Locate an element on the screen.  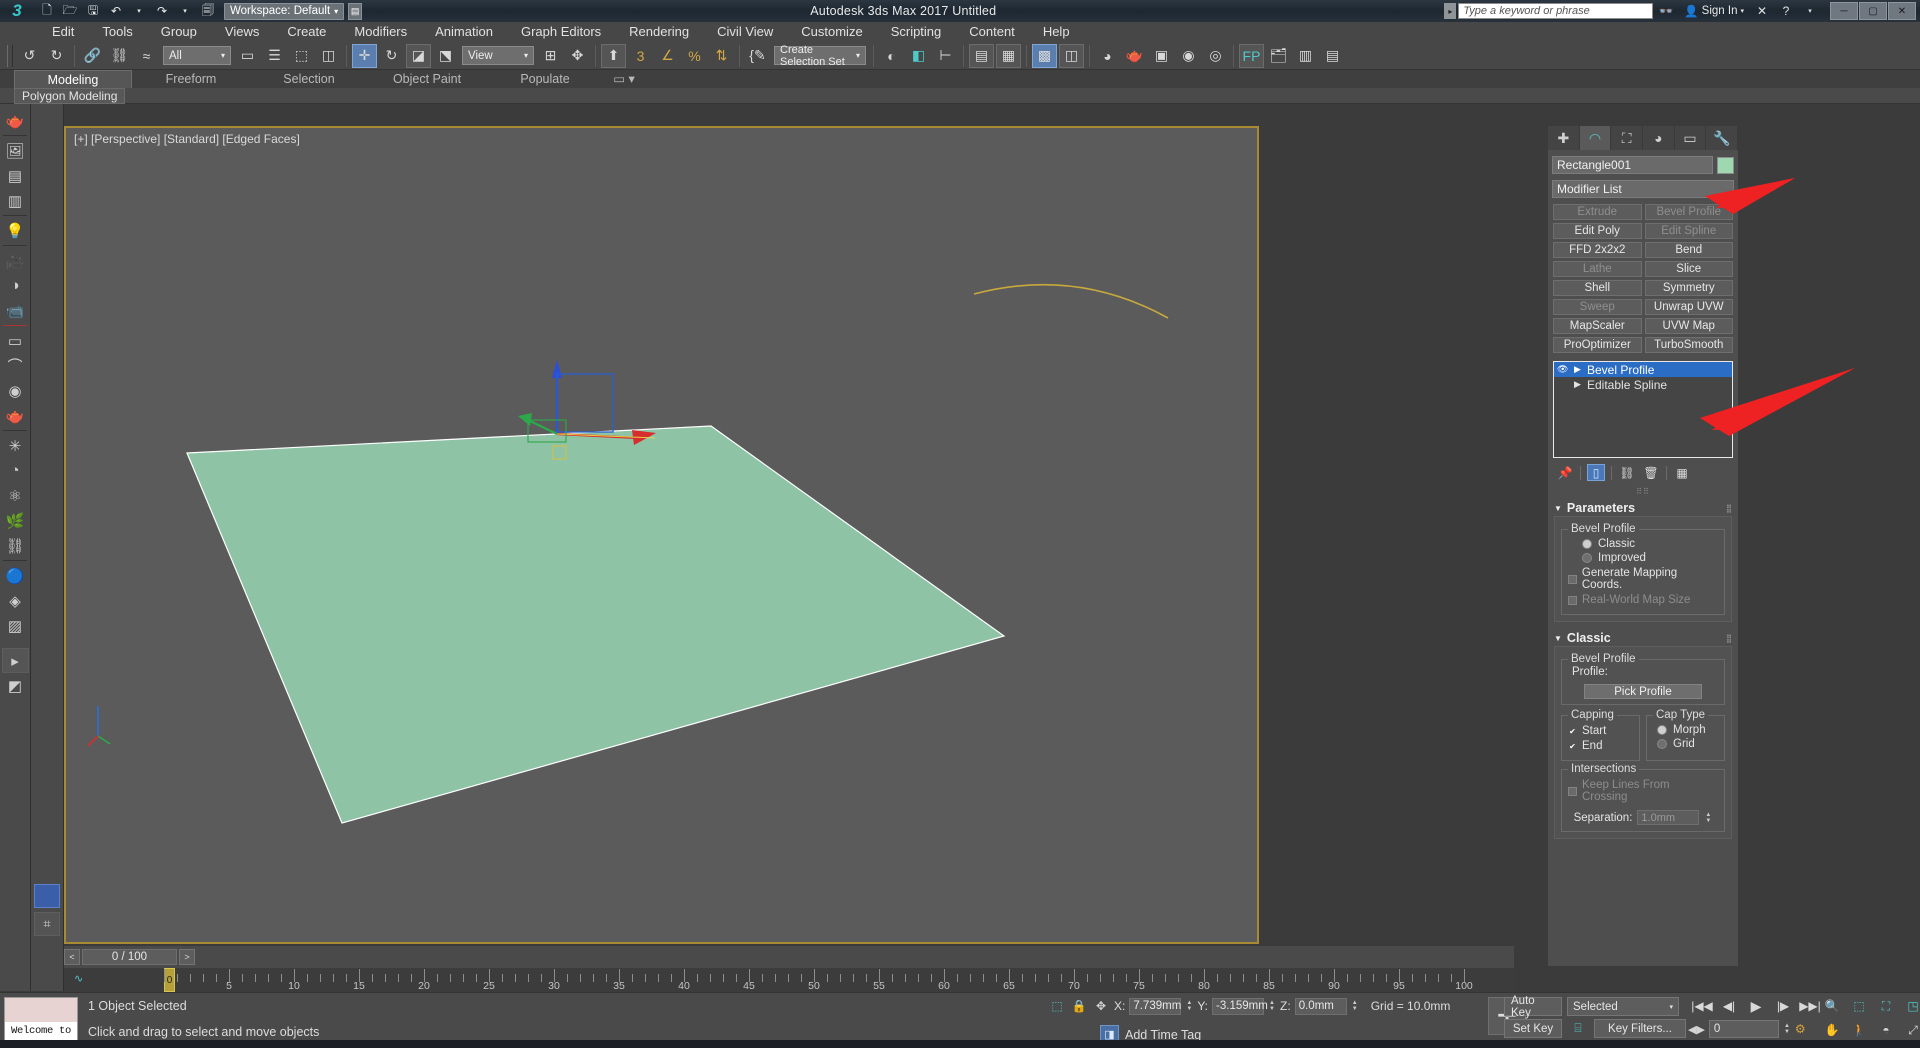
vray-frame-buffer-icon: ◩ is located at coordinates (15, 685).